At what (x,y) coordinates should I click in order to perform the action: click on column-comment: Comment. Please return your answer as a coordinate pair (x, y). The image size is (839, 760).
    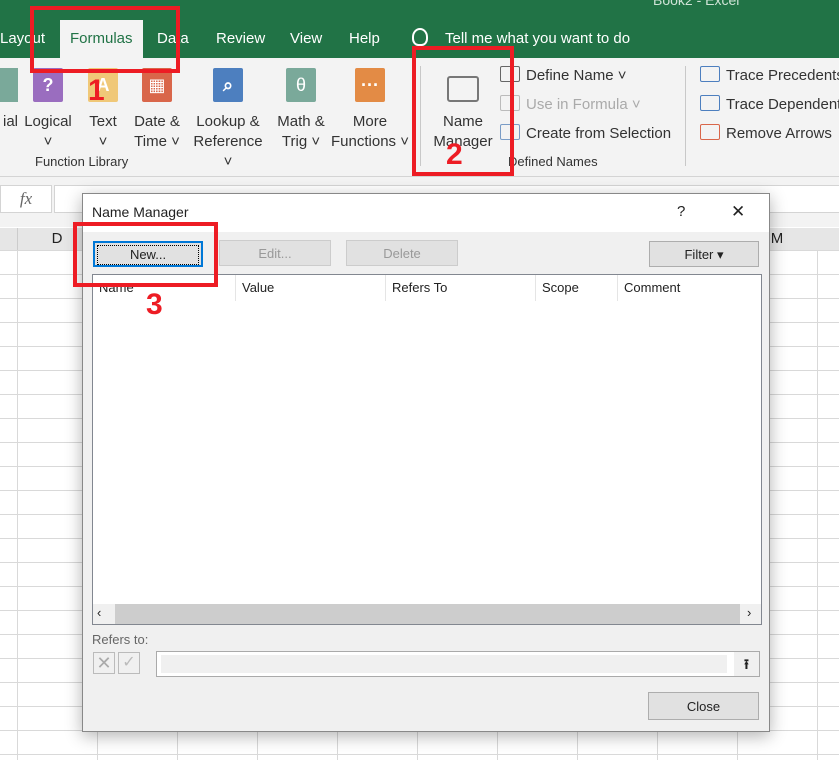
    Looking at the image, I should click on (689, 288).